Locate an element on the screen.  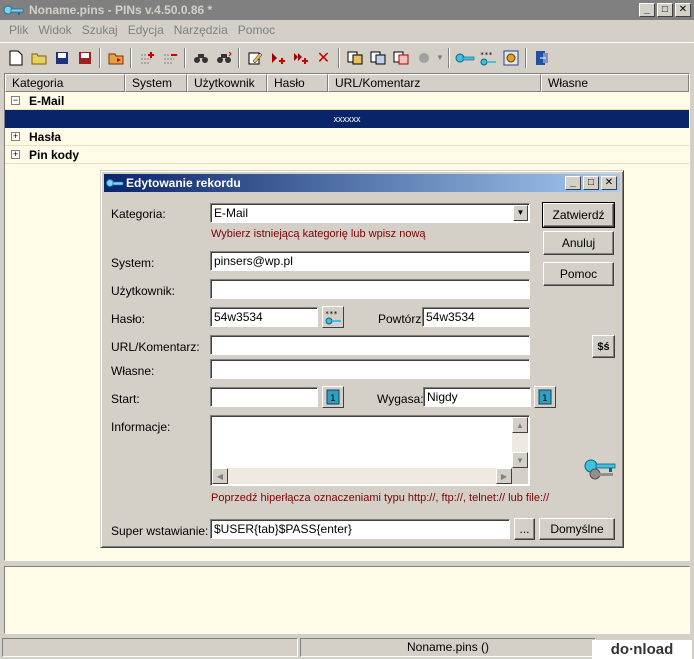
uzytkownik-input is located at coordinates (370, 289).